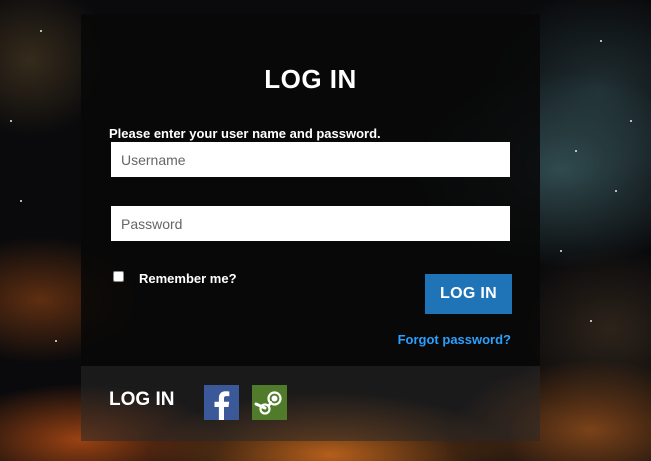 The image size is (651, 461). I want to click on steam-icon, so click(268, 403).